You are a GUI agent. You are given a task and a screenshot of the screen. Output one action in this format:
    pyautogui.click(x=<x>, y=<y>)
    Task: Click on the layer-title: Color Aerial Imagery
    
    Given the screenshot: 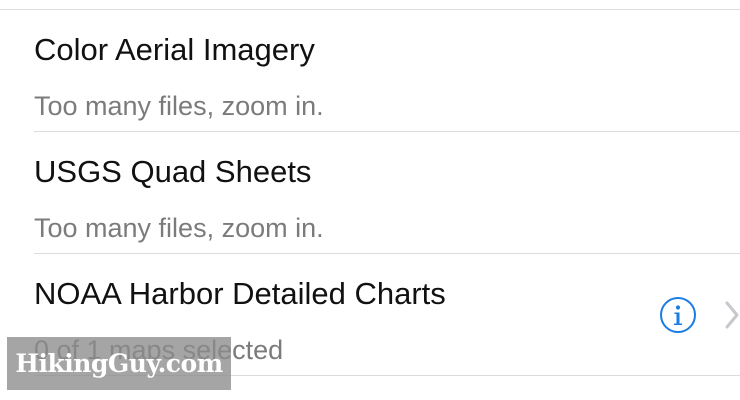 What is the action you would take?
    pyautogui.click(x=174, y=49)
    